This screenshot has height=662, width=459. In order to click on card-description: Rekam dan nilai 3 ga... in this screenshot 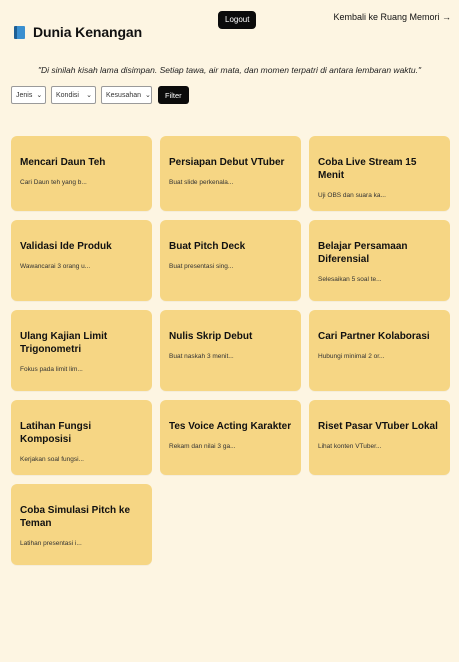, I will do `click(202, 446)`.